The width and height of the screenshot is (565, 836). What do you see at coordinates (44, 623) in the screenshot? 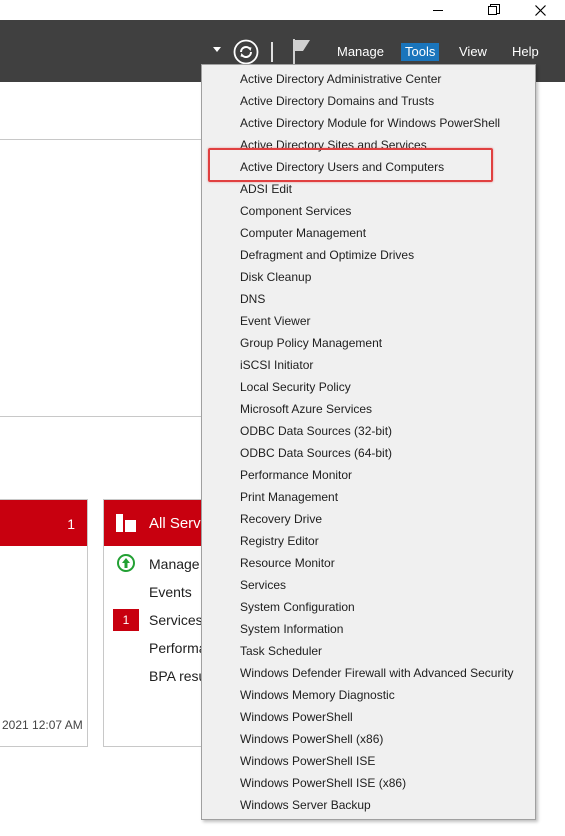
I see `server-group-tile: 1 2021 12:07 AM` at bounding box center [44, 623].